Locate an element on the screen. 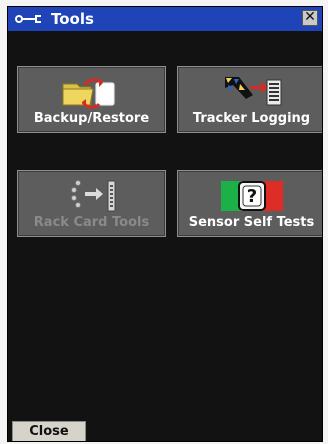  window-title: Tools is located at coordinates (72, 19).